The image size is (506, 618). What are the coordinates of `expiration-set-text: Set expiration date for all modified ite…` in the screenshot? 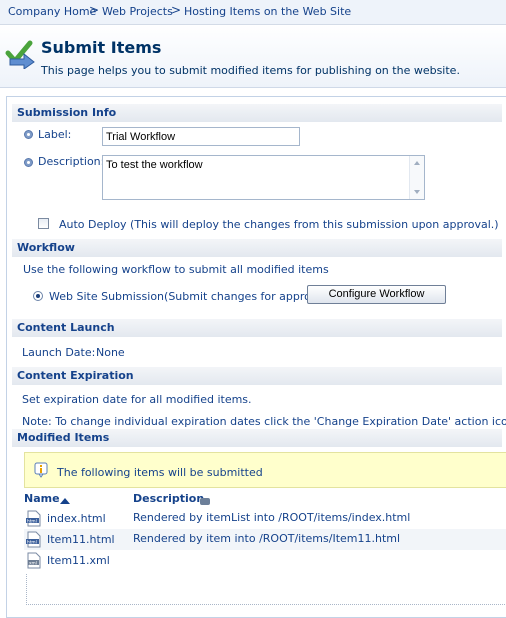 It's located at (137, 399).